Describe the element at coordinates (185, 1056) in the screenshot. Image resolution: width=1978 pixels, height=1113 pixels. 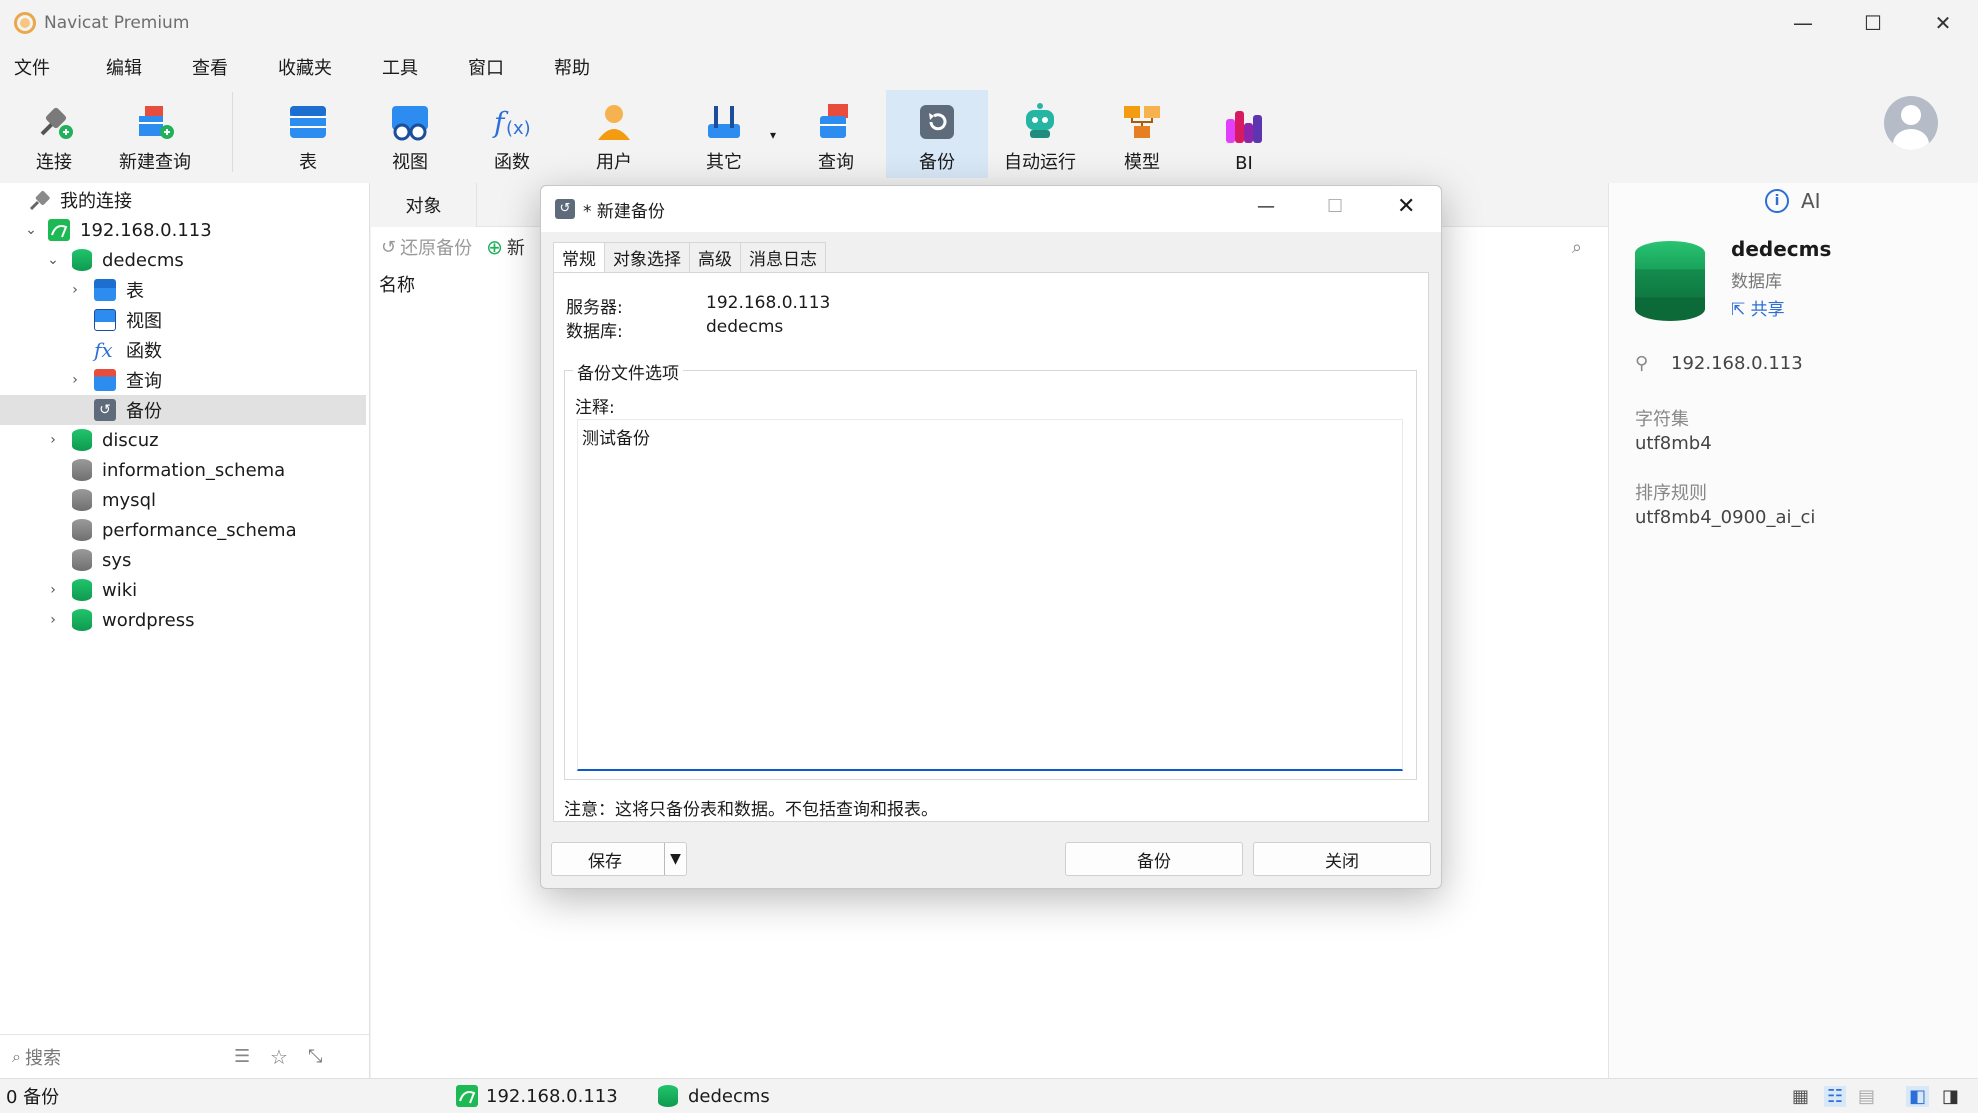
I see `navigation-search: ⌕ 搜索 ☰ ☆ ⤡` at that location.